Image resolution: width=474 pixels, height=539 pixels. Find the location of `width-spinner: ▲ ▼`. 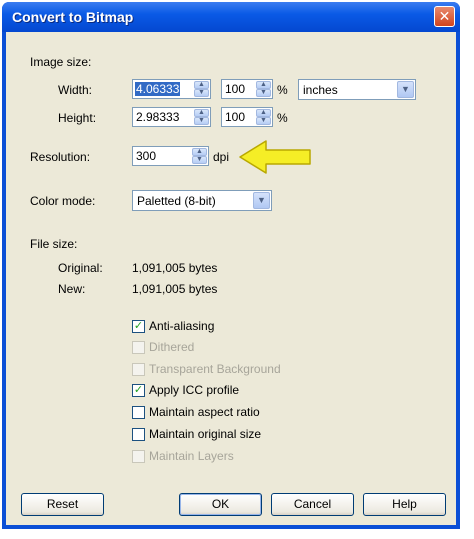

width-spinner: ▲ ▼ is located at coordinates (201, 89).